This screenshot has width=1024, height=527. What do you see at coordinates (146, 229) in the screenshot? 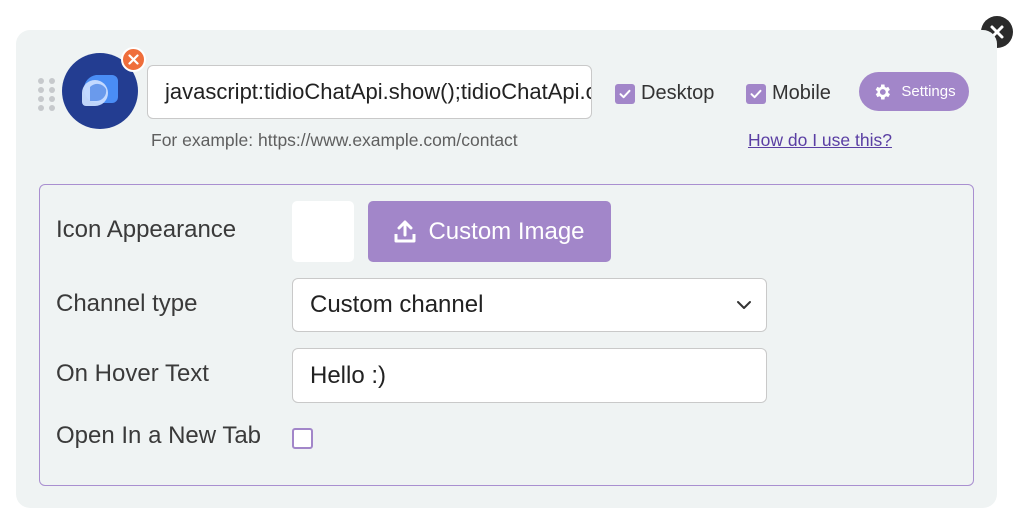
I see `icon-appearance-label: Icon Appearance` at bounding box center [146, 229].